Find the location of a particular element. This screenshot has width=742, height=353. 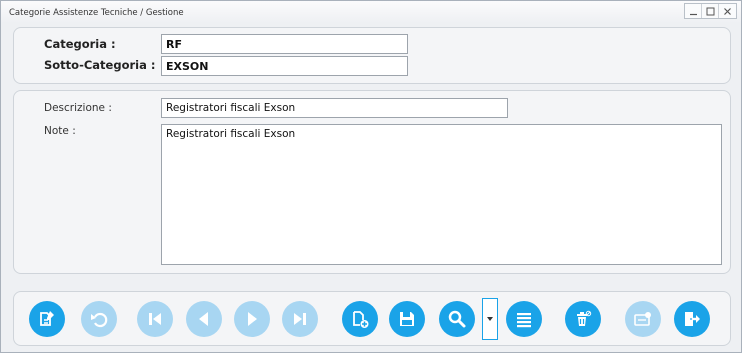

maximize-icon is located at coordinates (710, 11).